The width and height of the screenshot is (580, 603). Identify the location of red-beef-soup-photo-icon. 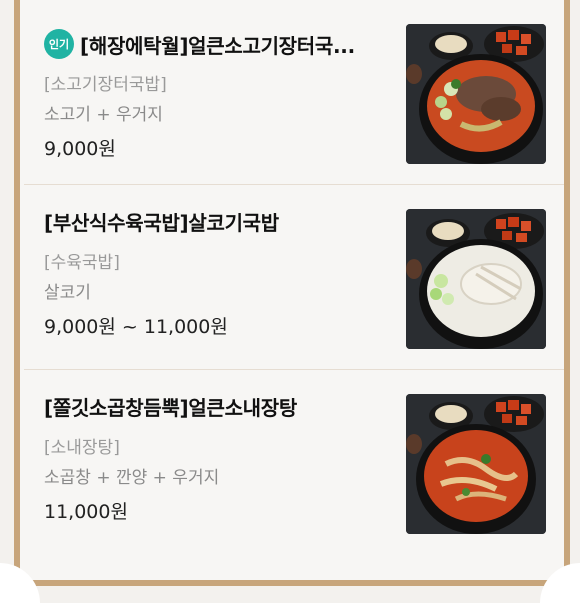
(476, 94).